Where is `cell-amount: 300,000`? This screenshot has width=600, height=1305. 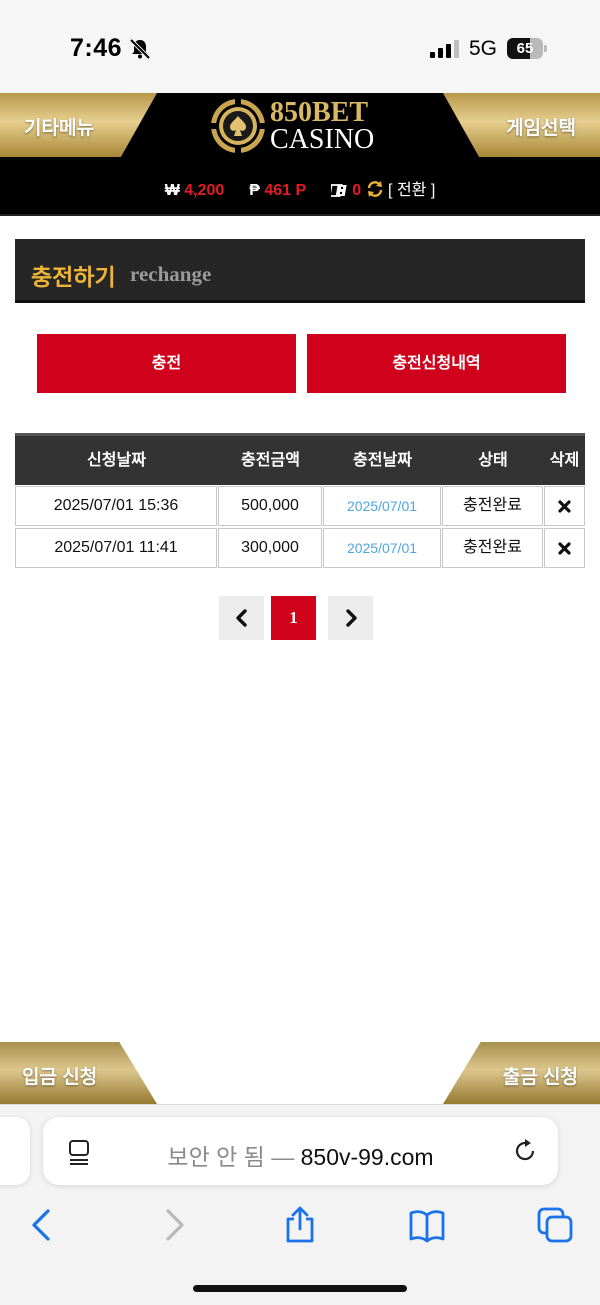 cell-amount: 300,000 is located at coordinates (270, 548).